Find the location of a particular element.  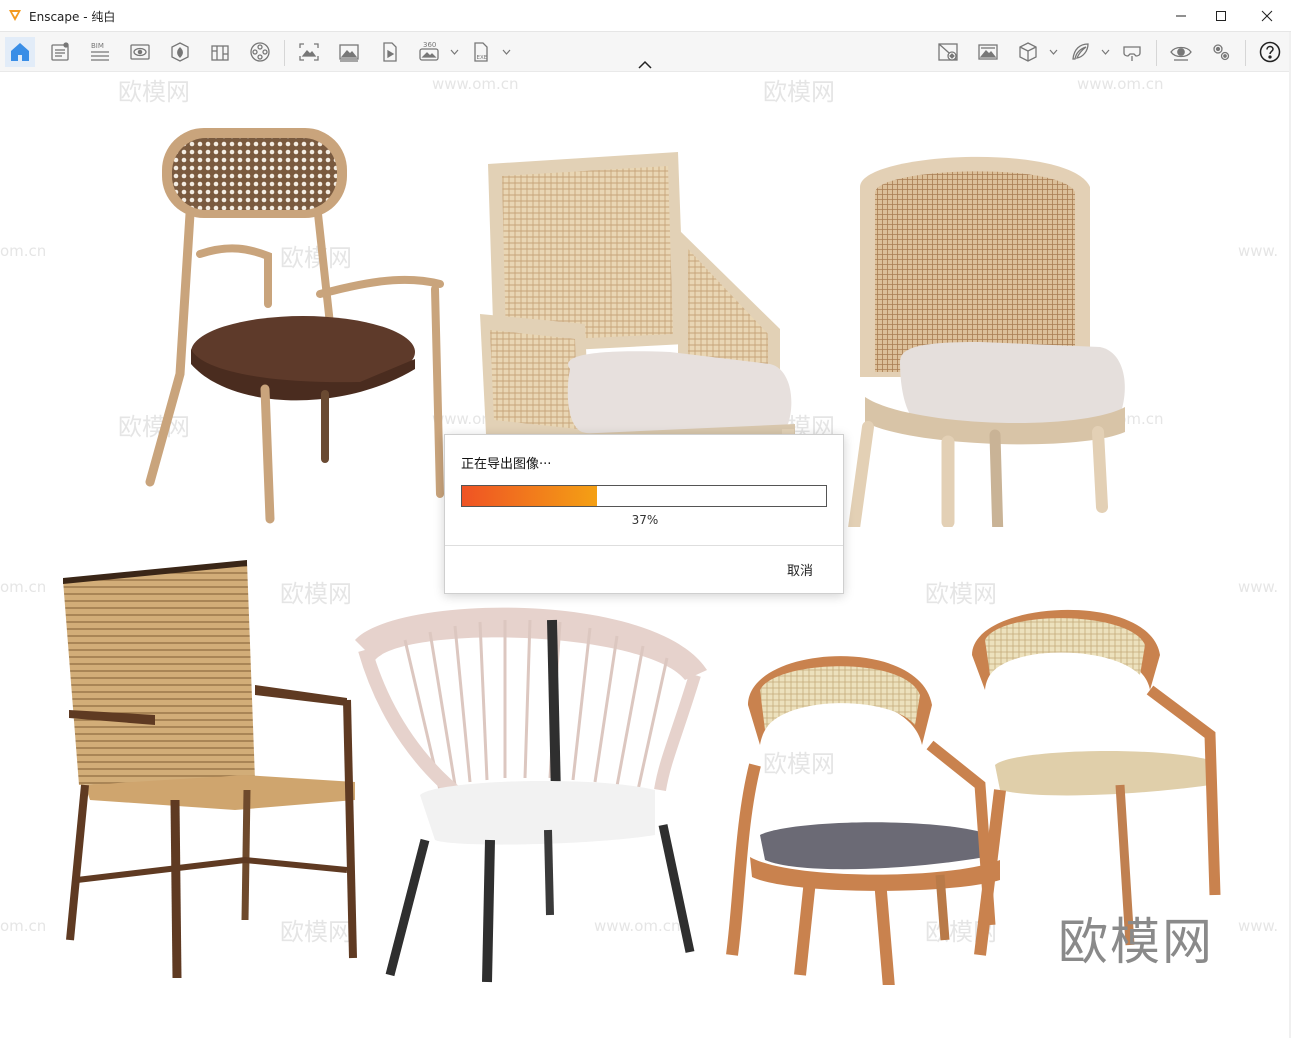

vr-headset-icon is located at coordinates (1132, 53).